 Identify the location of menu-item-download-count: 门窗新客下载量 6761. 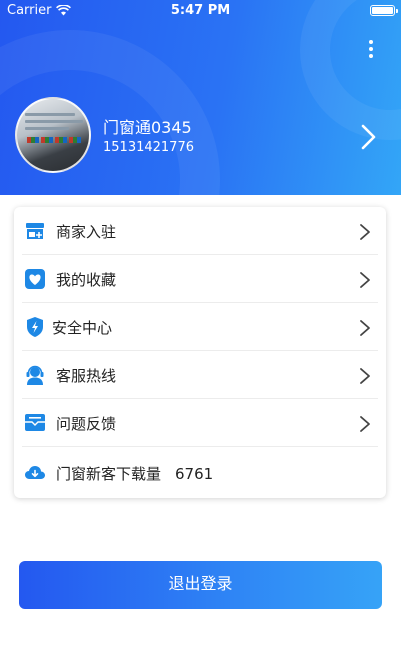
(200, 473).